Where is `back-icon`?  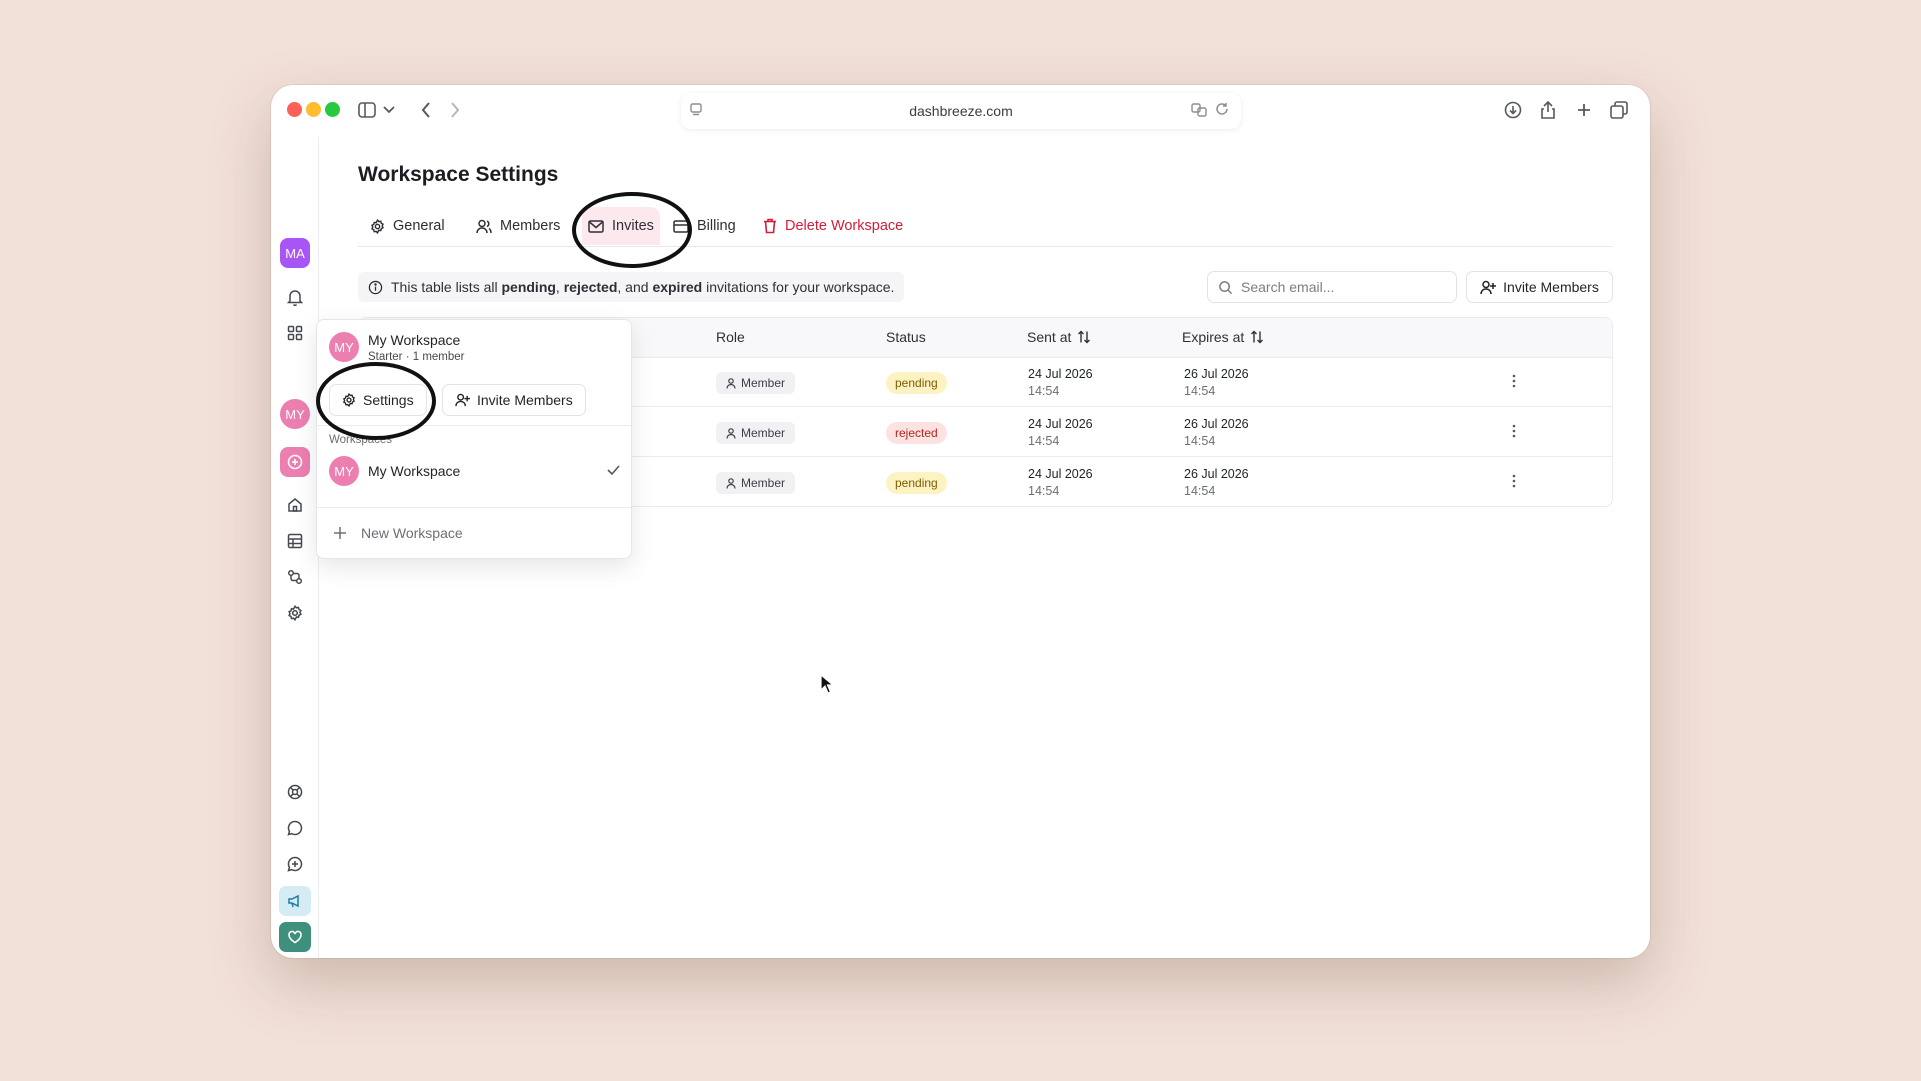 back-icon is located at coordinates (426, 110).